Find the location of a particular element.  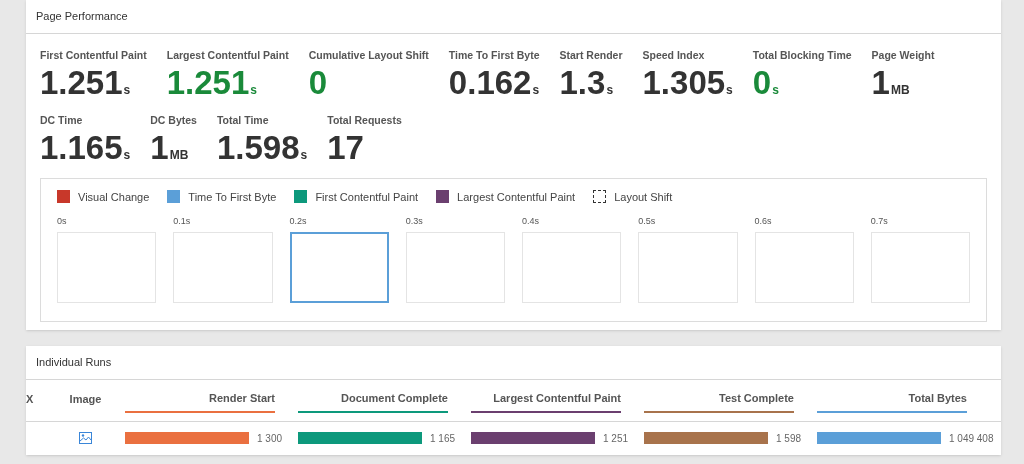

frame-time: 0s is located at coordinates (62, 221).